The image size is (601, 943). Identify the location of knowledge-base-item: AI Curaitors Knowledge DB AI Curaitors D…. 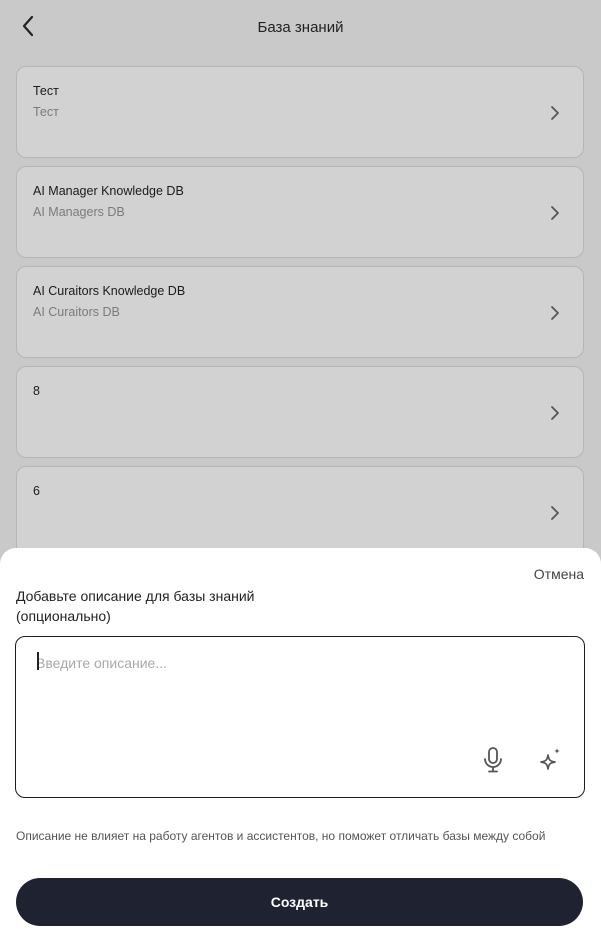
(300, 312).